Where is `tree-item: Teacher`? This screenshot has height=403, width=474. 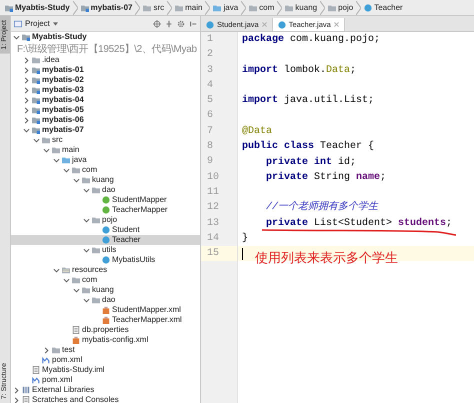 tree-item: Teacher is located at coordinates (105, 240).